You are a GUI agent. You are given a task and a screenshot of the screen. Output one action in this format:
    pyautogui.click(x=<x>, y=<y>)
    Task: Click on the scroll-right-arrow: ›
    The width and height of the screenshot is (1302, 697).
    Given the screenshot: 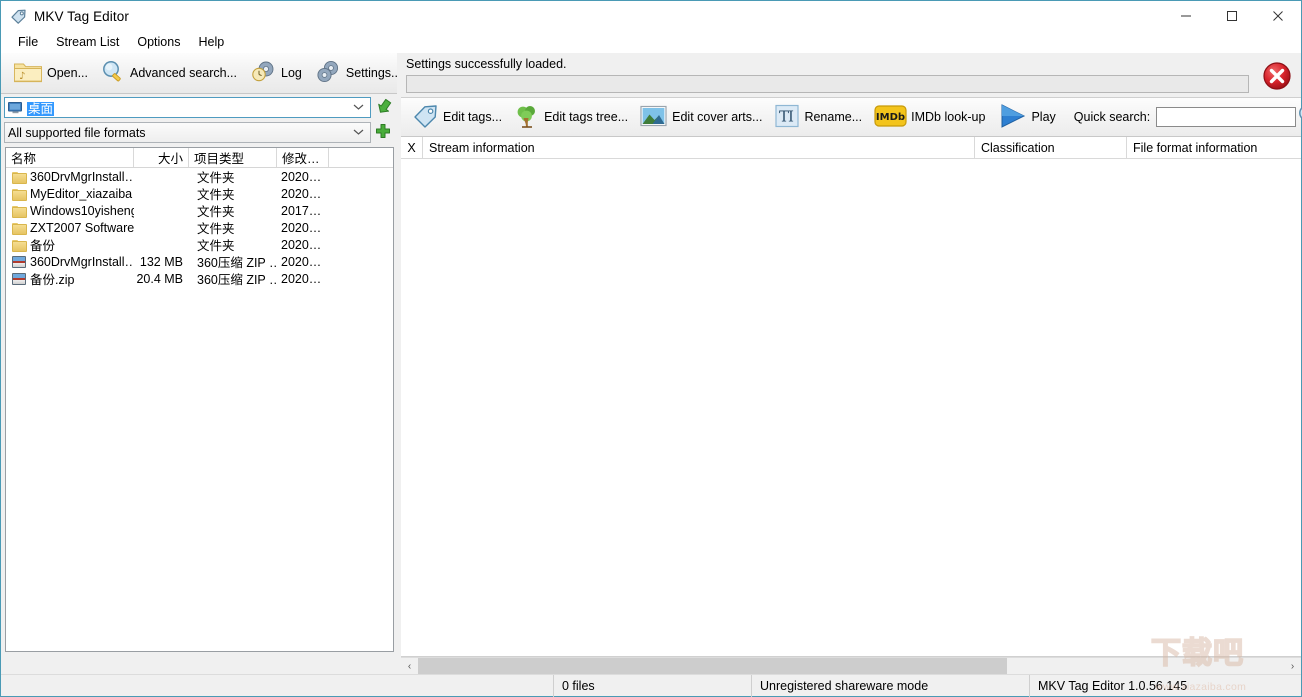 What is the action you would take?
    pyautogui.click(x=1292, y=666)
    